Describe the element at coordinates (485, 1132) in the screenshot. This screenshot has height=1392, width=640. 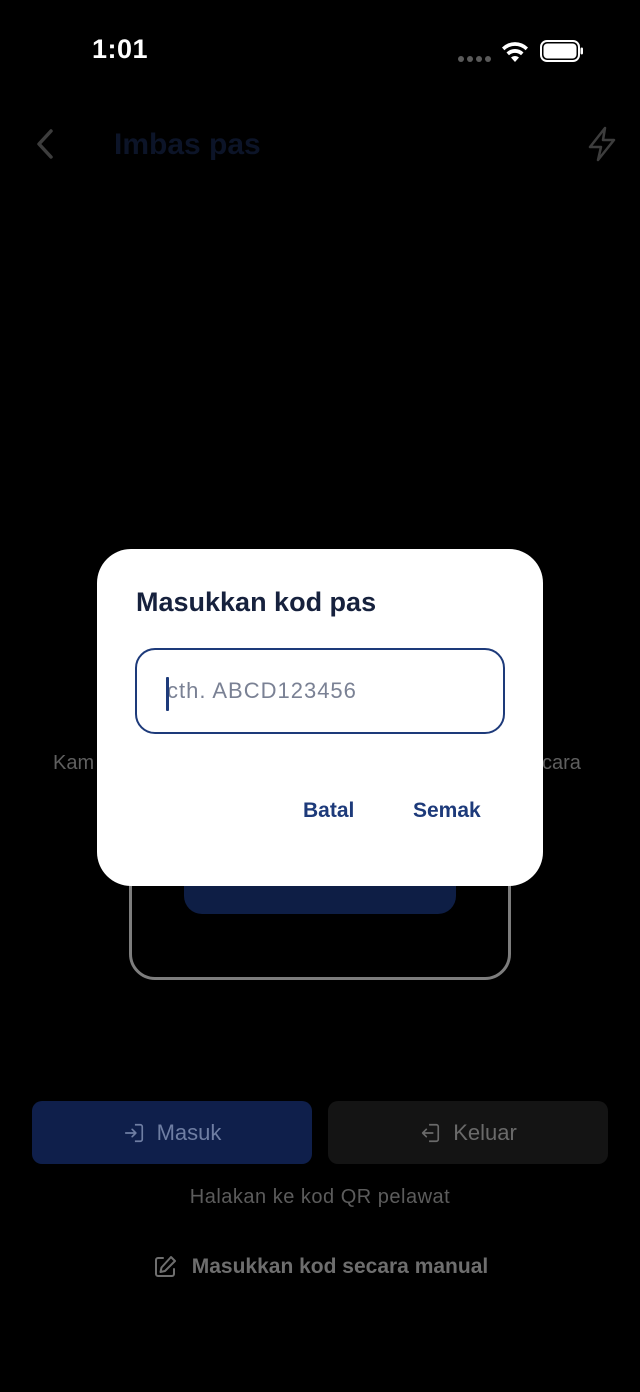
I see `mode-keluar-label: Keluar` at that location.